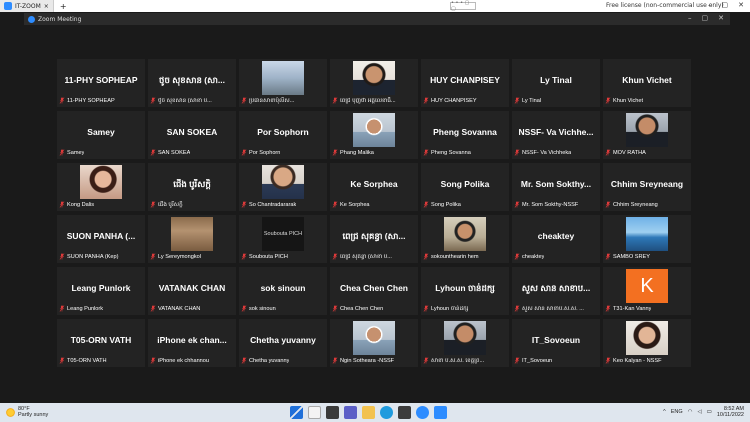  What do you see at coordinates (647, 83) in the screenshot?
I see `participant-tile: Khun Vichet Khun Vichet` at bounding box center [647, 83].